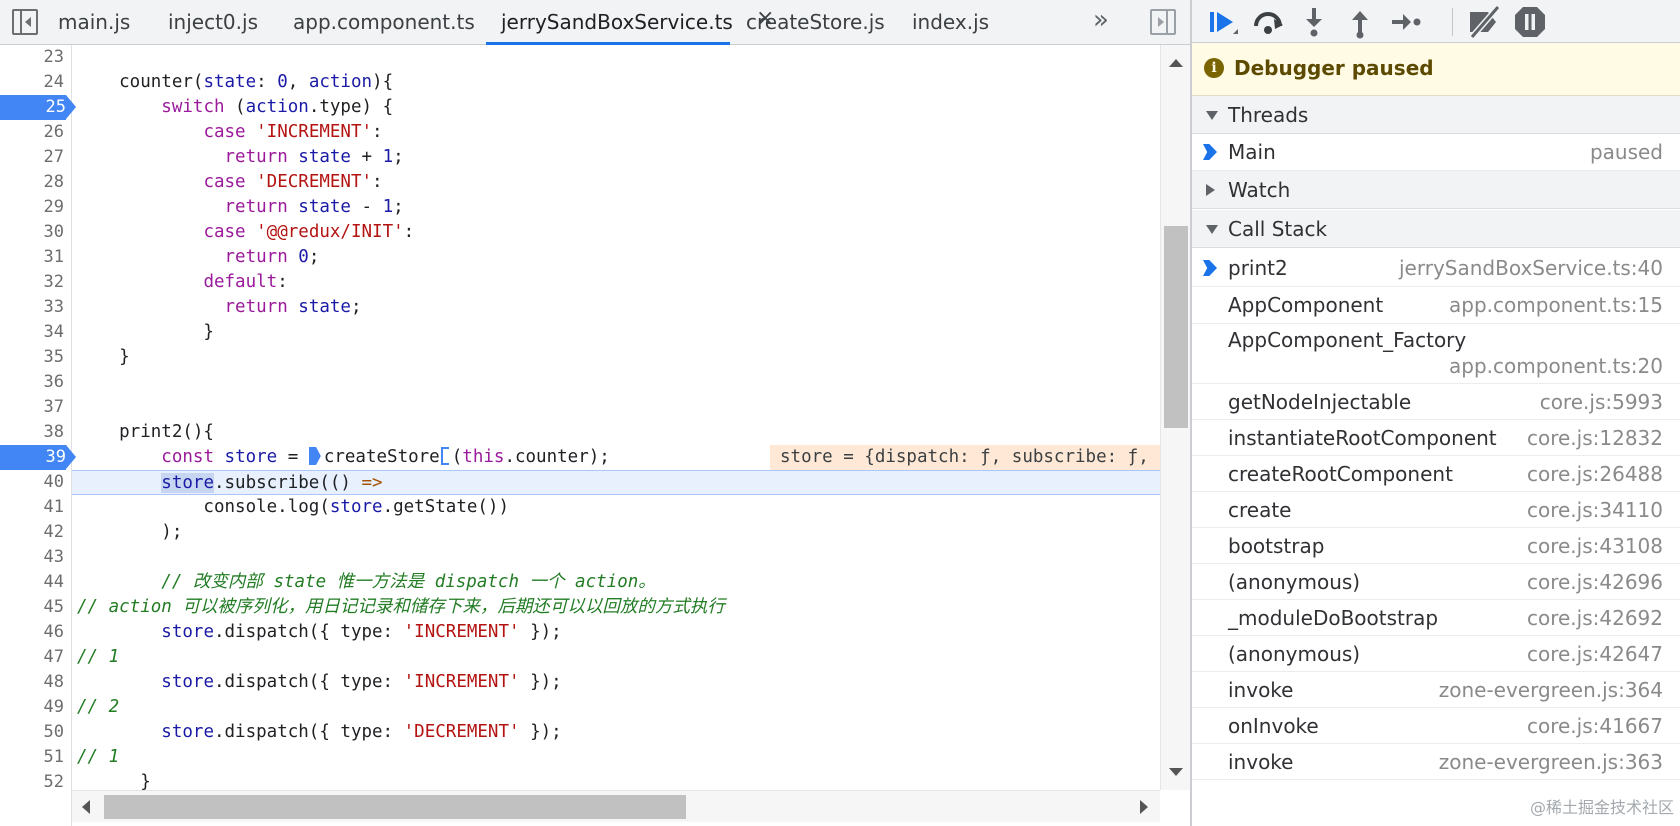 The image size is (1680, 826). Describe the element at coordinates (1595, 582) in the screenshot. I see `frame-location: core.js:42696` at that location.